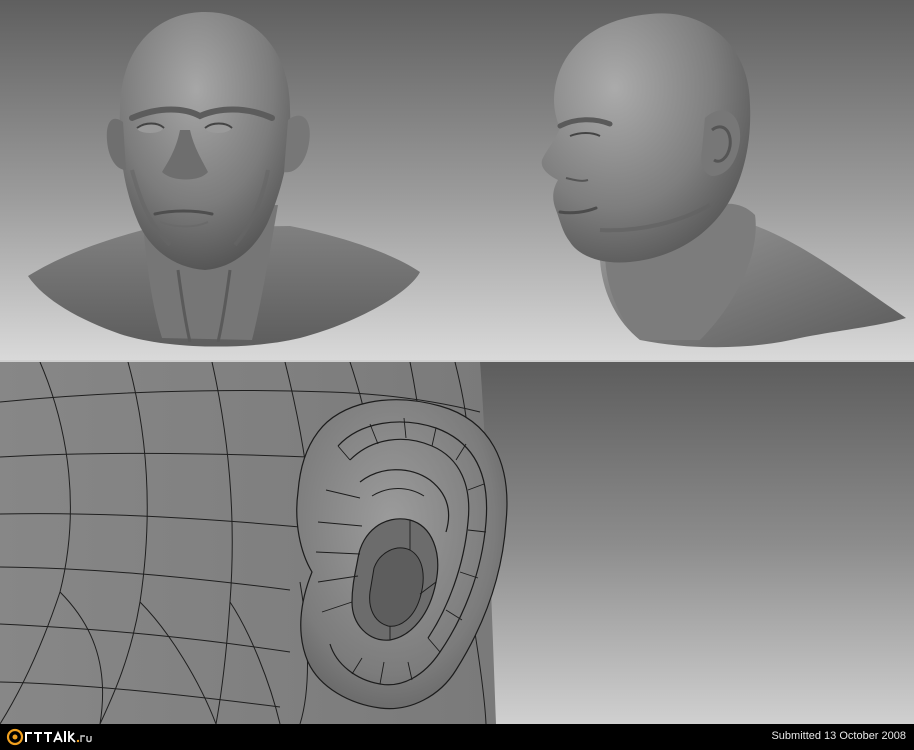  What do you see at coordinates (457, 737) in the screenshot?
I see `footer-bar: Submitted 13 October 2008` at bounding box center [457, 737].